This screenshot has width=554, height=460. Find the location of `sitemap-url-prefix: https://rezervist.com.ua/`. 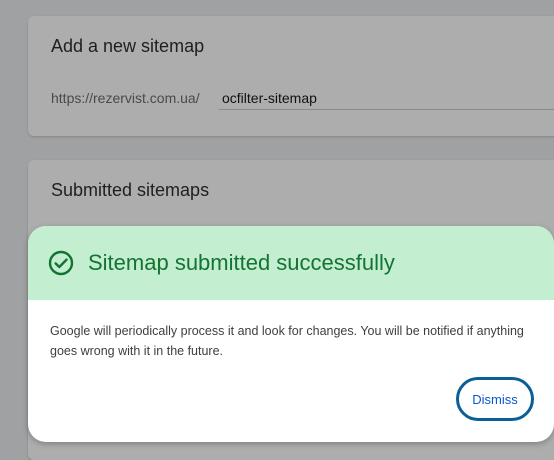

sitemap-url-prefix: https://rezervist.com.ua/ is located at coordinates (125, 98).